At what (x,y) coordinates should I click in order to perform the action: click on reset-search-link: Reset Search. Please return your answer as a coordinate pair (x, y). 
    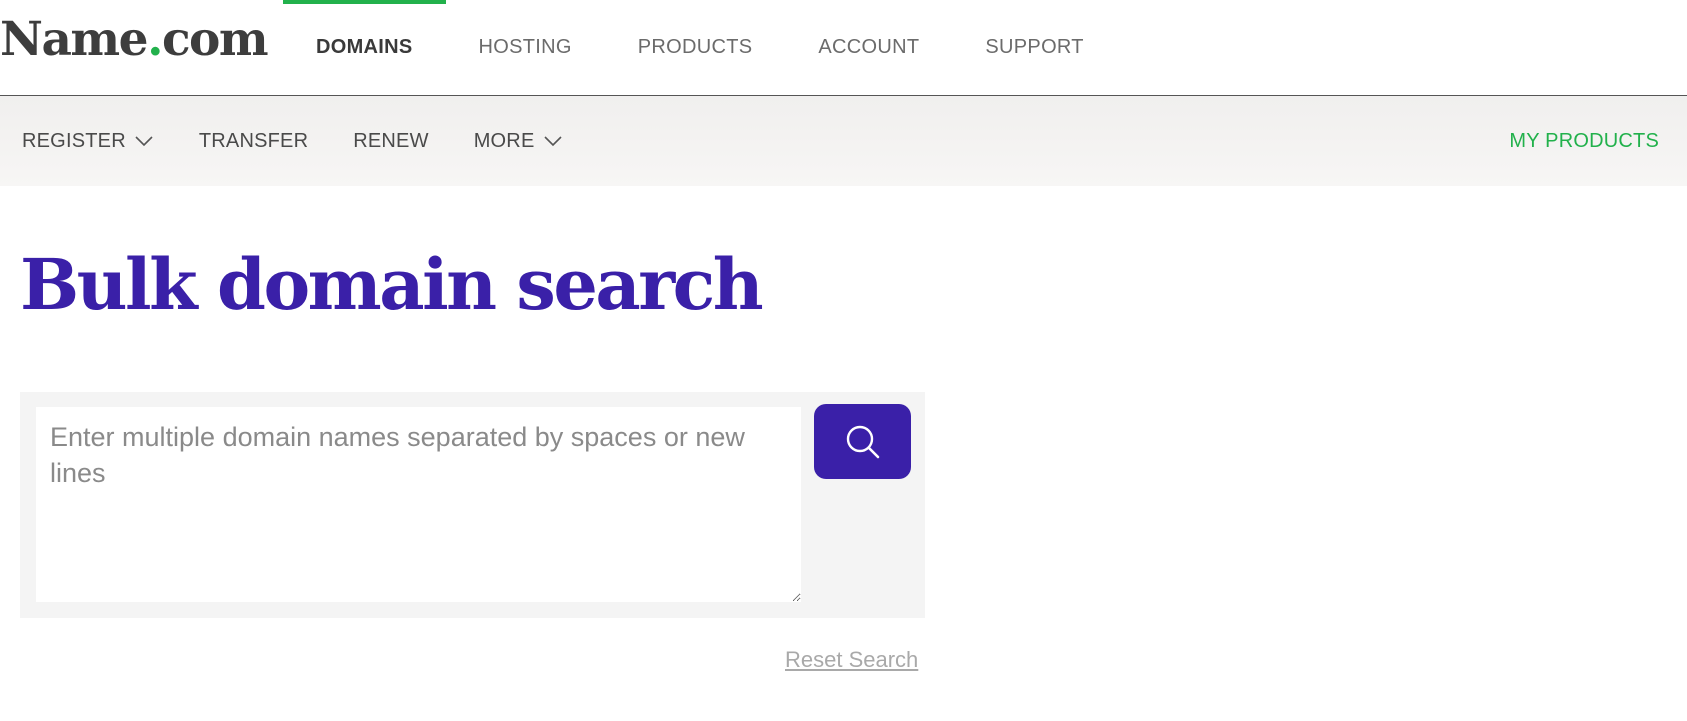
    Looking at the image, I should click on (851, 660).